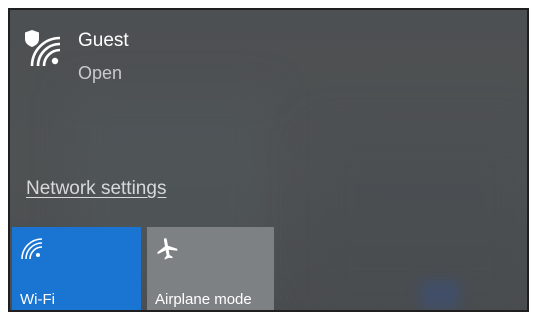 This screenshot has width=535, height=315. I want to click on wifi-toggle-tile: Wi-Fi, so click(76, 268).